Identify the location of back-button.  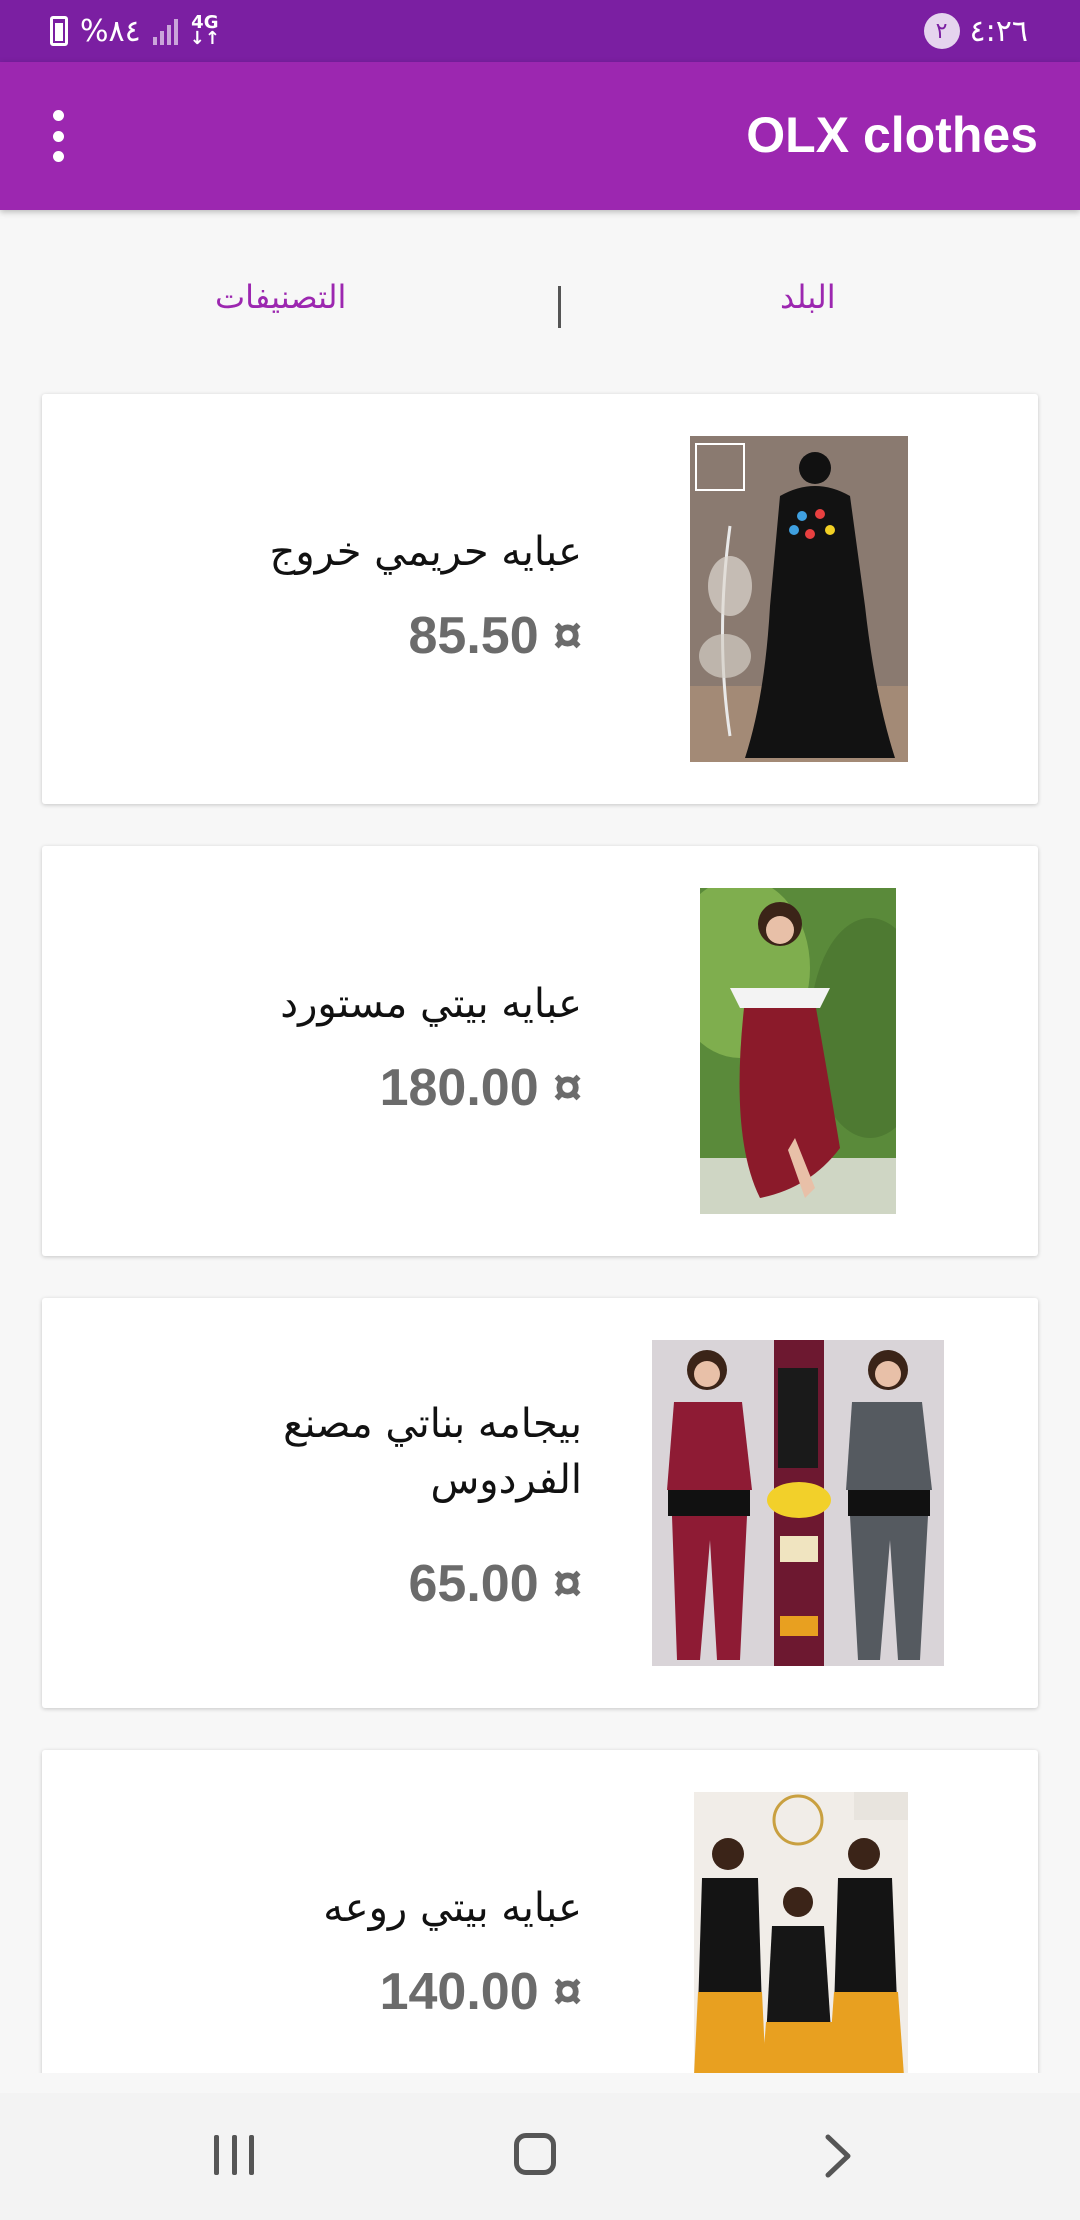
(838, 2156).